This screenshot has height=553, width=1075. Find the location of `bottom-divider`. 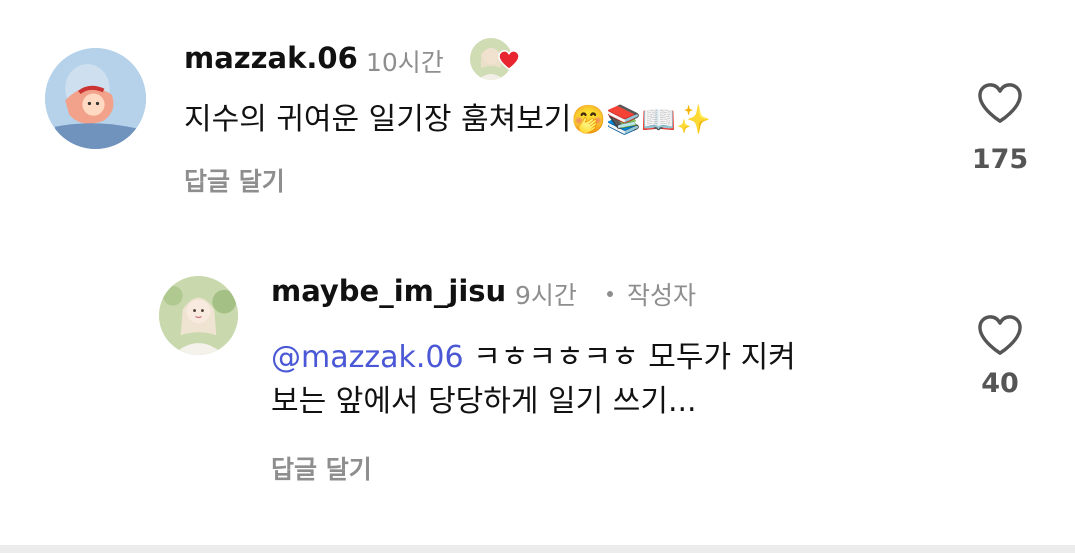

bottom-divider is located at coordinates (537, 549).